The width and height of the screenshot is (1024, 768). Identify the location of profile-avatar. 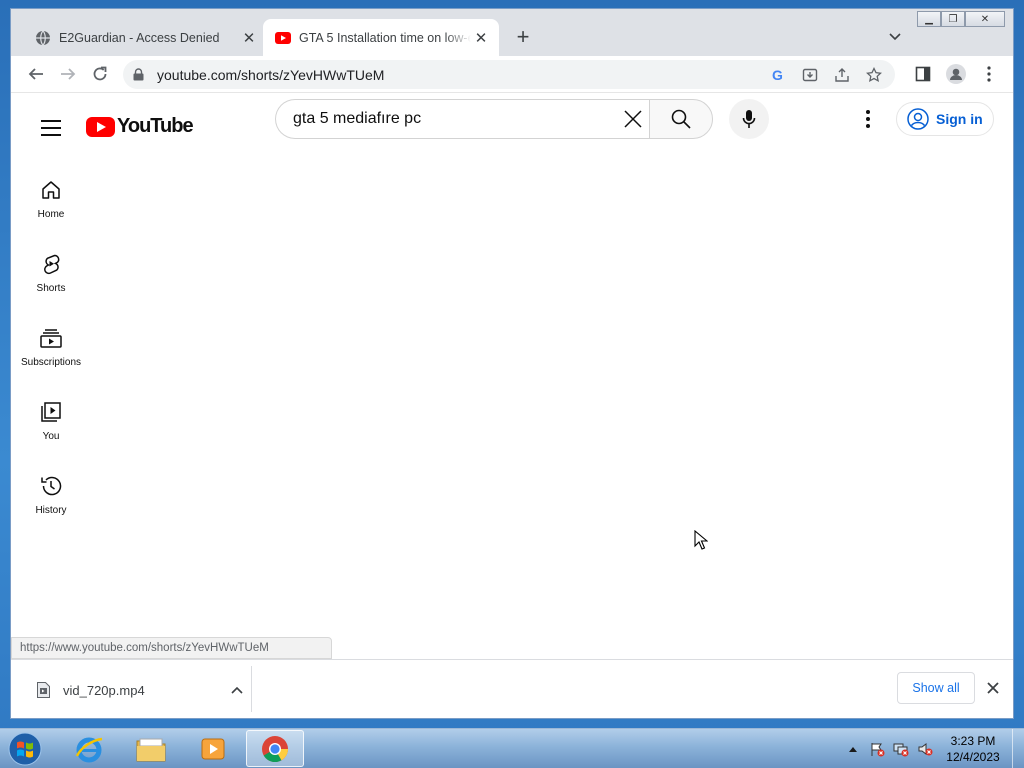
(956, 74).